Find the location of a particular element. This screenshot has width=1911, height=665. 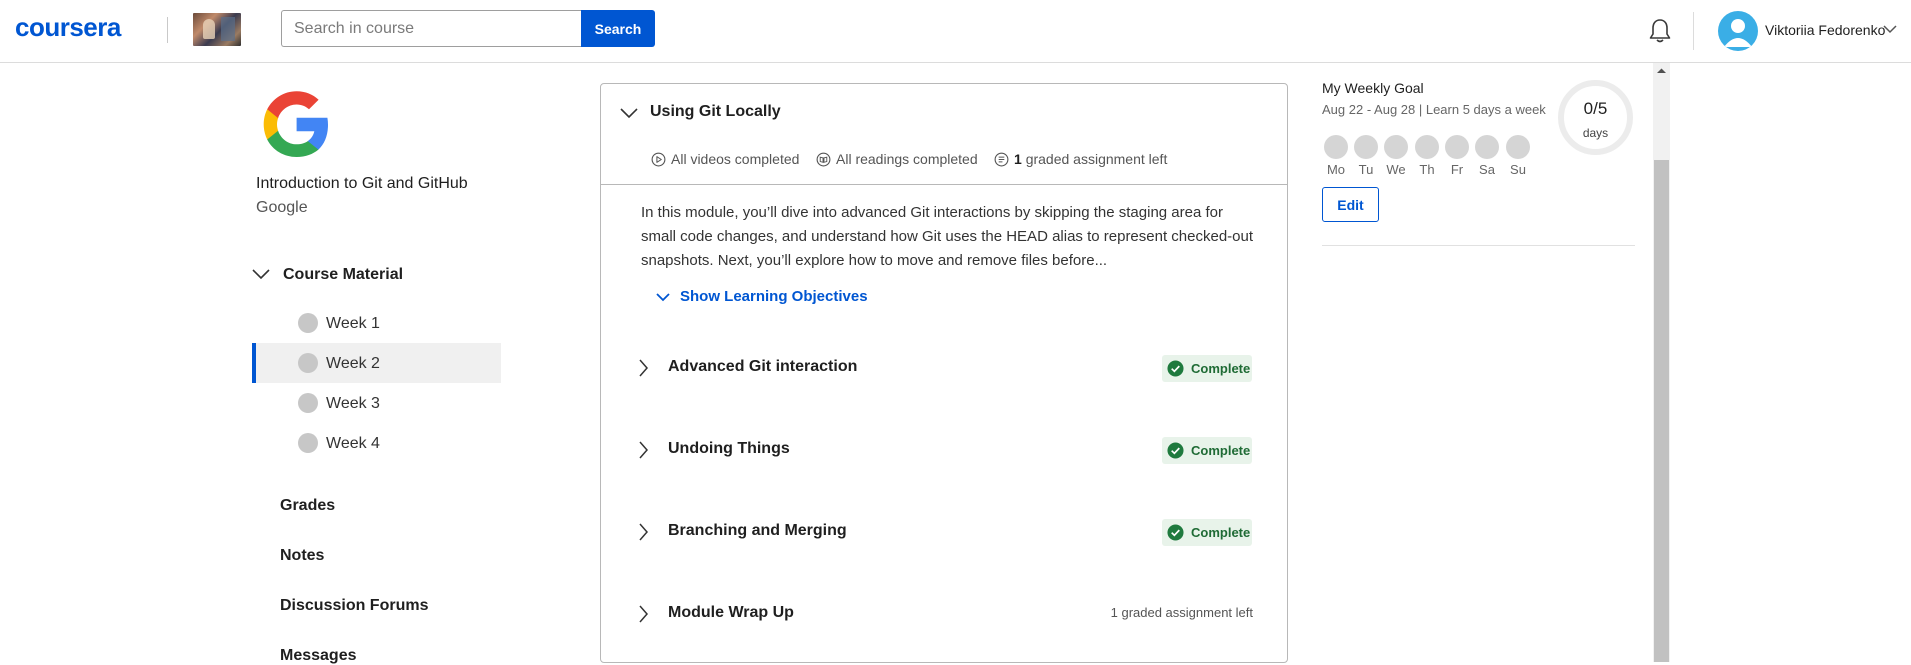

day-label: Su is located at coordinates (1518, 169).